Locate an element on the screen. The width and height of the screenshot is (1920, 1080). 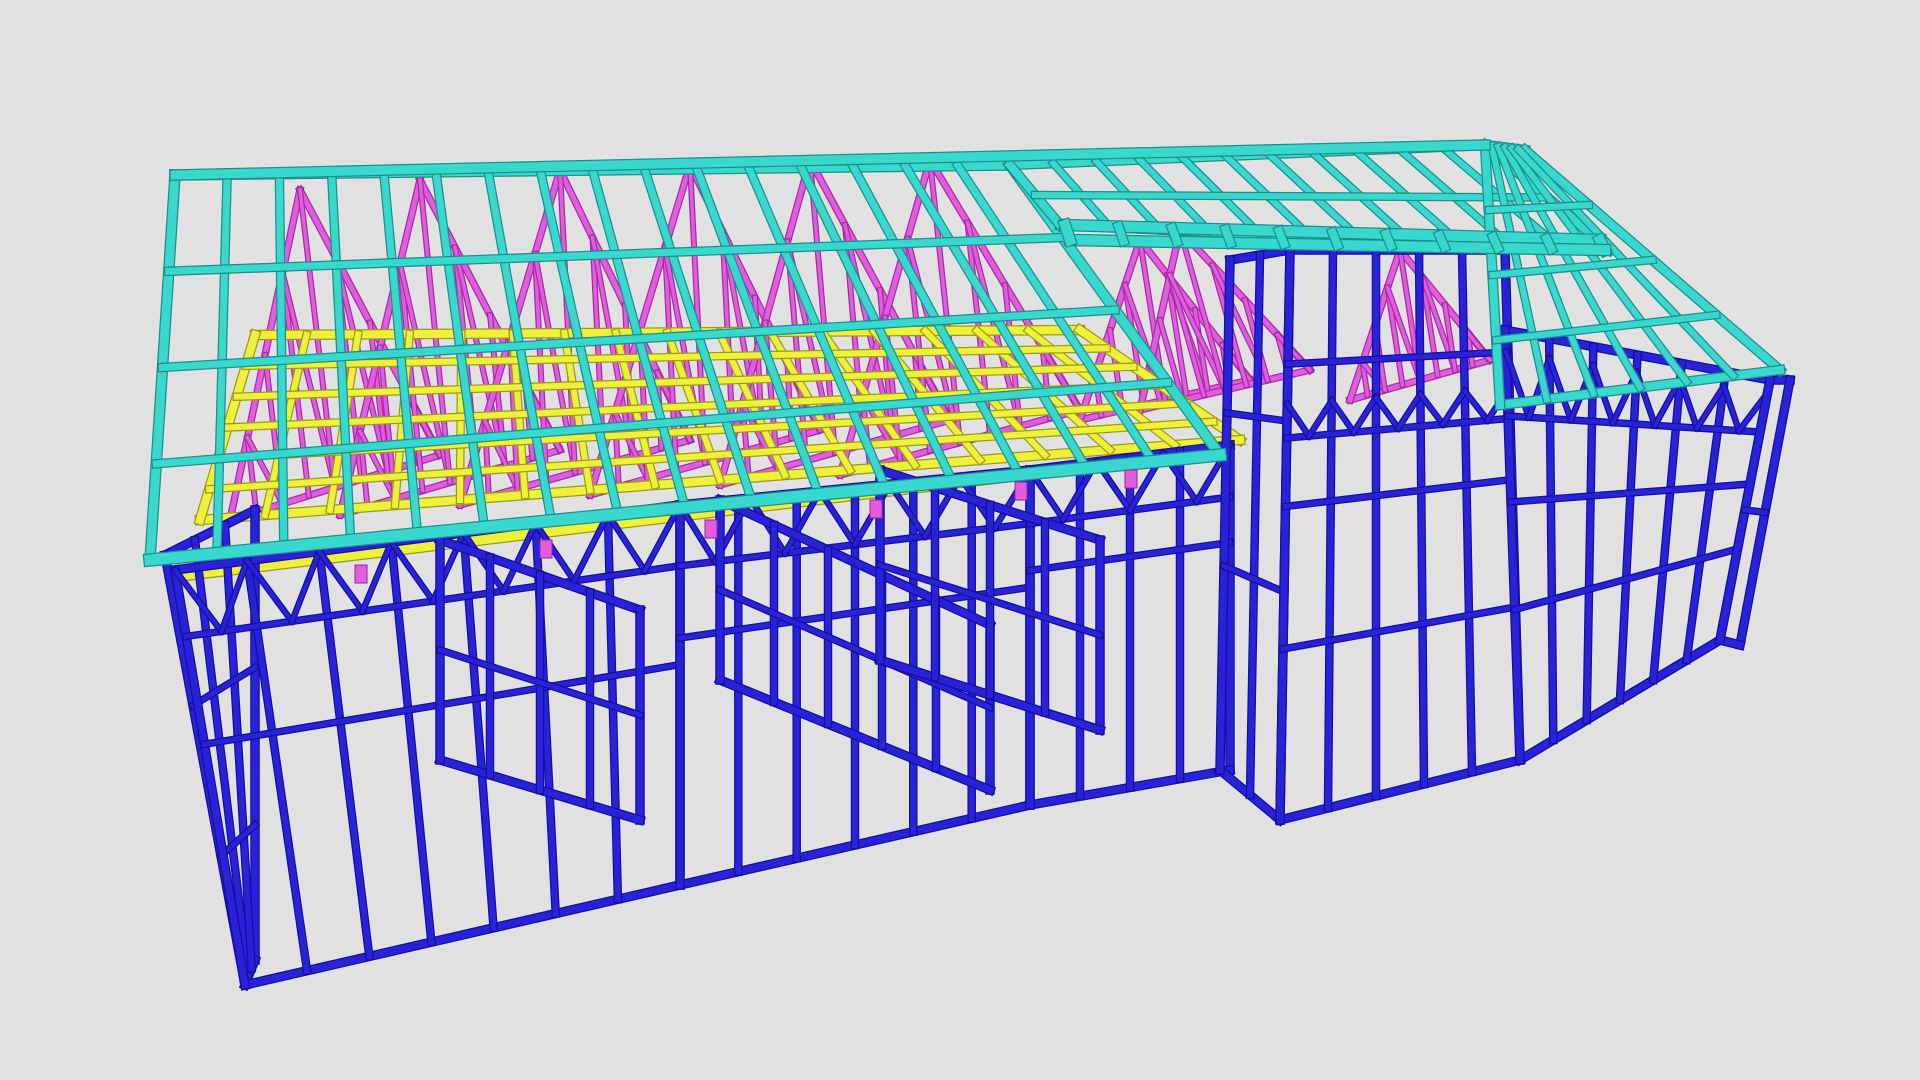
left-end-wall-nogging is located at coordinates (224, 686).